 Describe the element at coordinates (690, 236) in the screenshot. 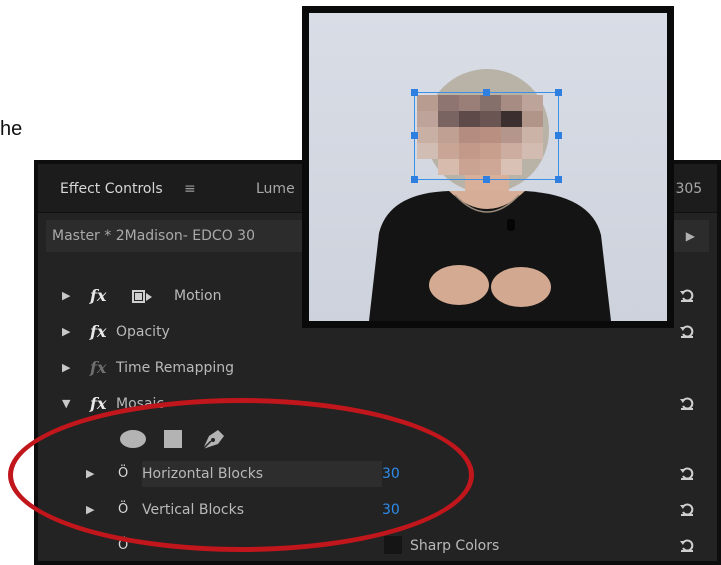

I see `clip-arrow-icon: ▶` at that location.